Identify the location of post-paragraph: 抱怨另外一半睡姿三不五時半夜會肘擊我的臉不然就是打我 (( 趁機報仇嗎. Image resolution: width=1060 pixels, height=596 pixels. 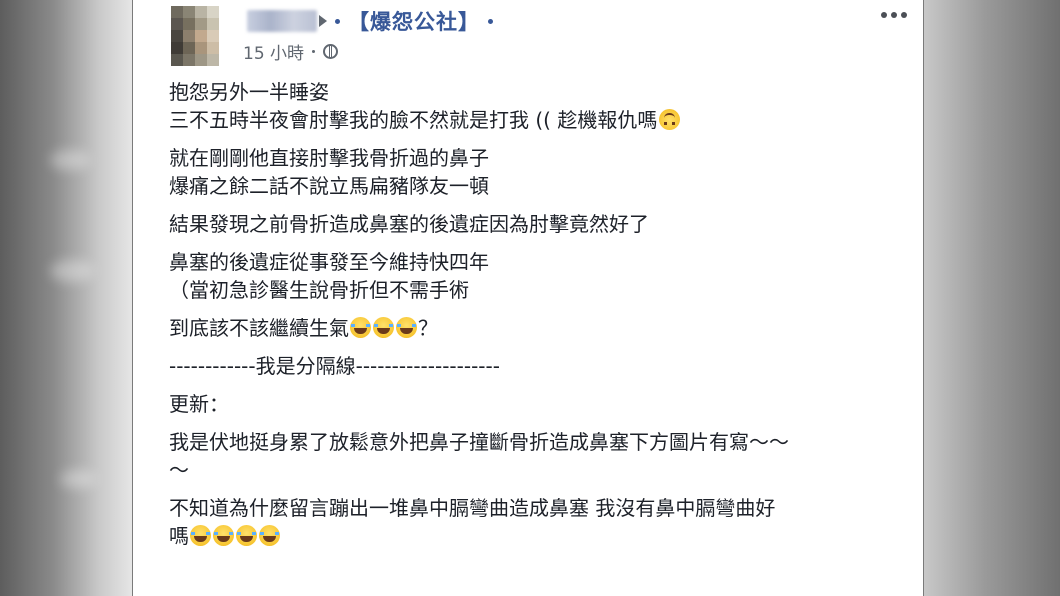
(539, 106).